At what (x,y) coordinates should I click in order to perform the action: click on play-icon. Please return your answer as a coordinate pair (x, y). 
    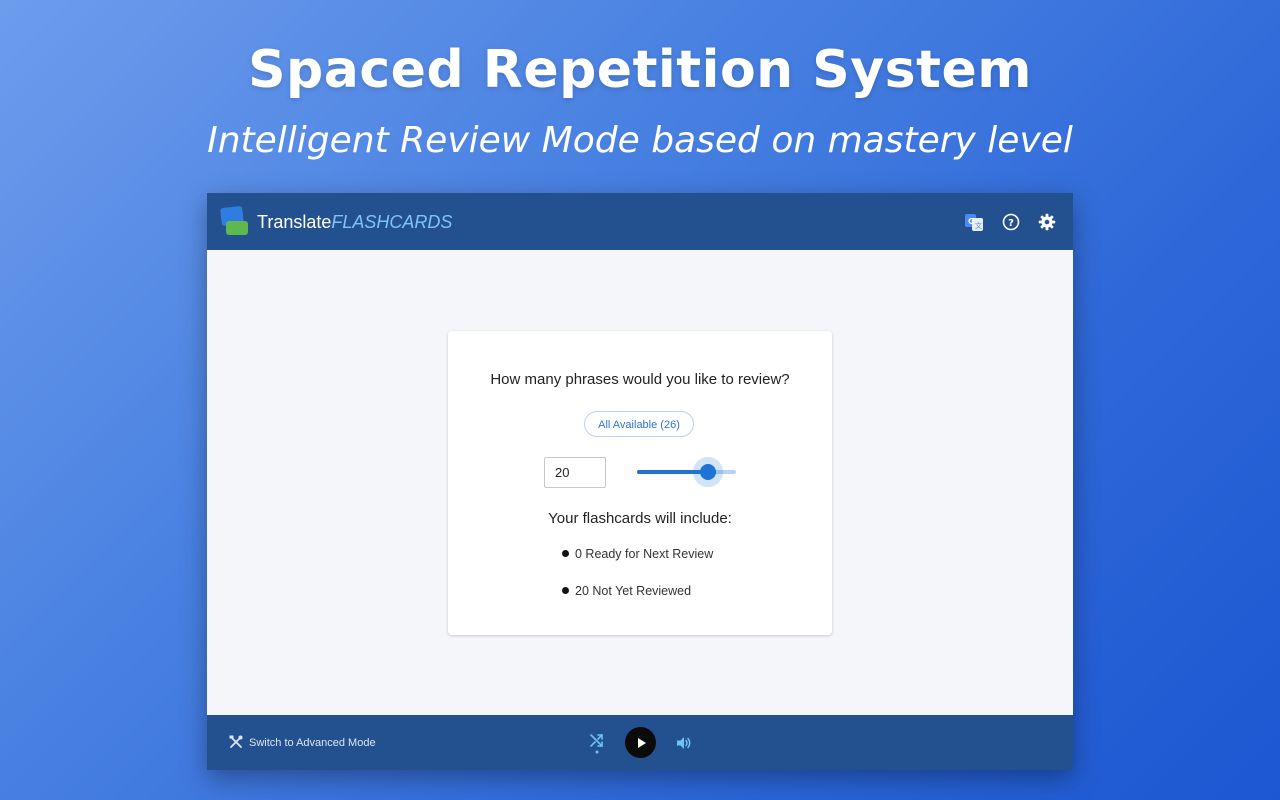
    Looking at the image, I should click on (641, 742).